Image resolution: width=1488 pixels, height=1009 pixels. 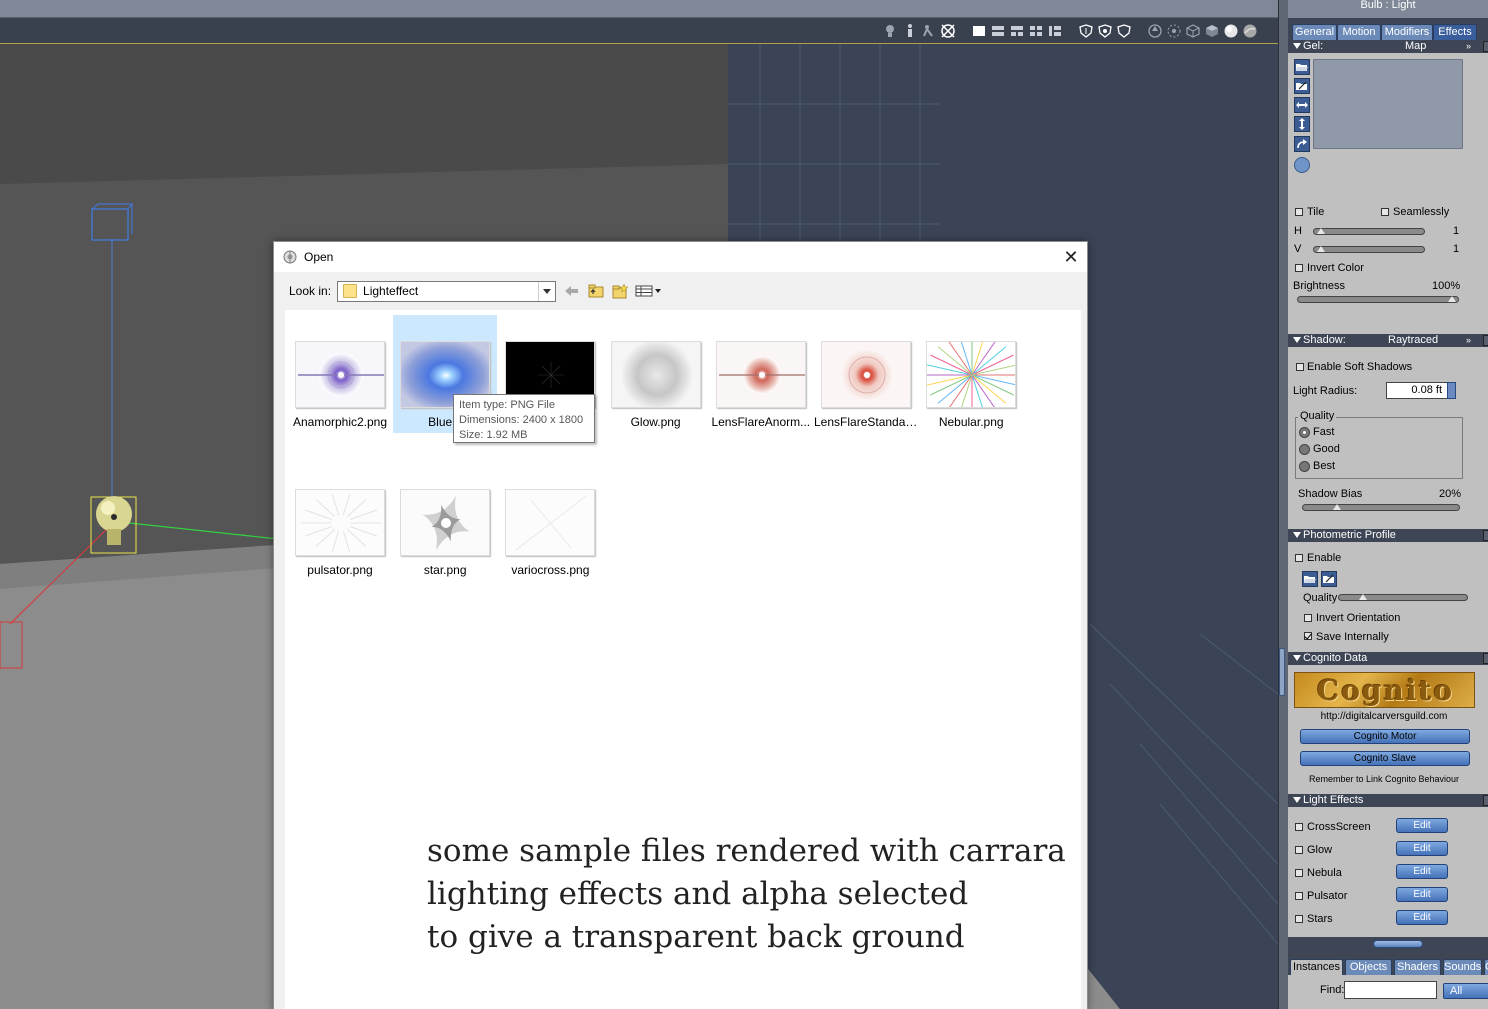 I want to click on view-menu-button, so click(x=648, y=291).